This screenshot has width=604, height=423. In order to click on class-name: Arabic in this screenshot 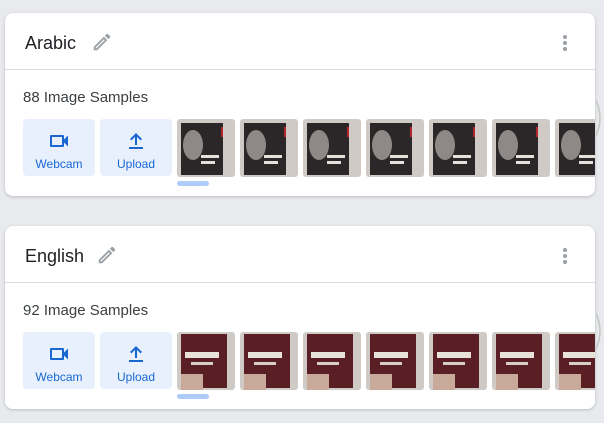, I will do `click(50, 43)`.